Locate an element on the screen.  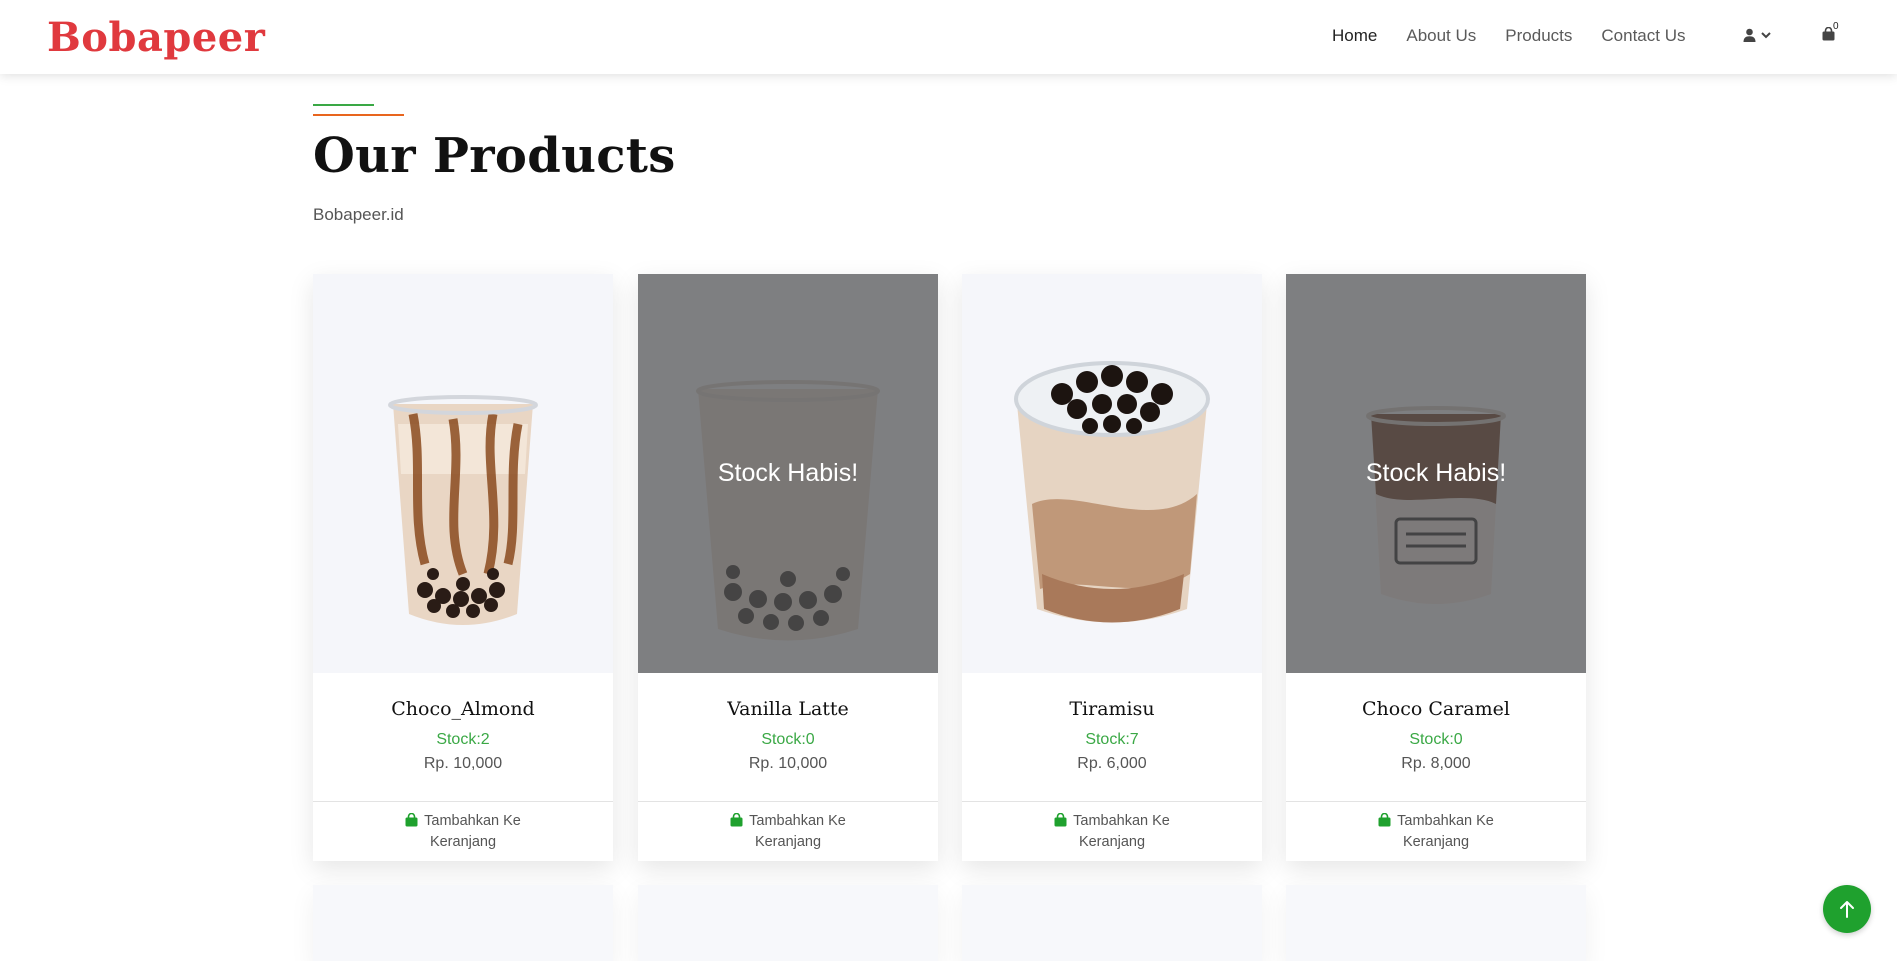
cart-button: 0 is located at coordinates (1830, 33).